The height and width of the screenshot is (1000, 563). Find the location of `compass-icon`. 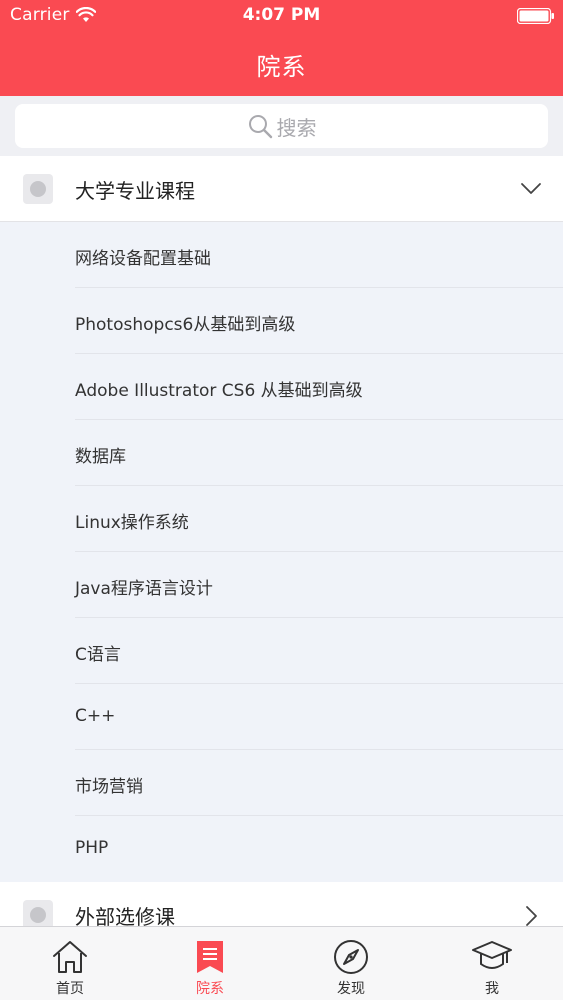

compass-icon is located at coordinates (351, 957).